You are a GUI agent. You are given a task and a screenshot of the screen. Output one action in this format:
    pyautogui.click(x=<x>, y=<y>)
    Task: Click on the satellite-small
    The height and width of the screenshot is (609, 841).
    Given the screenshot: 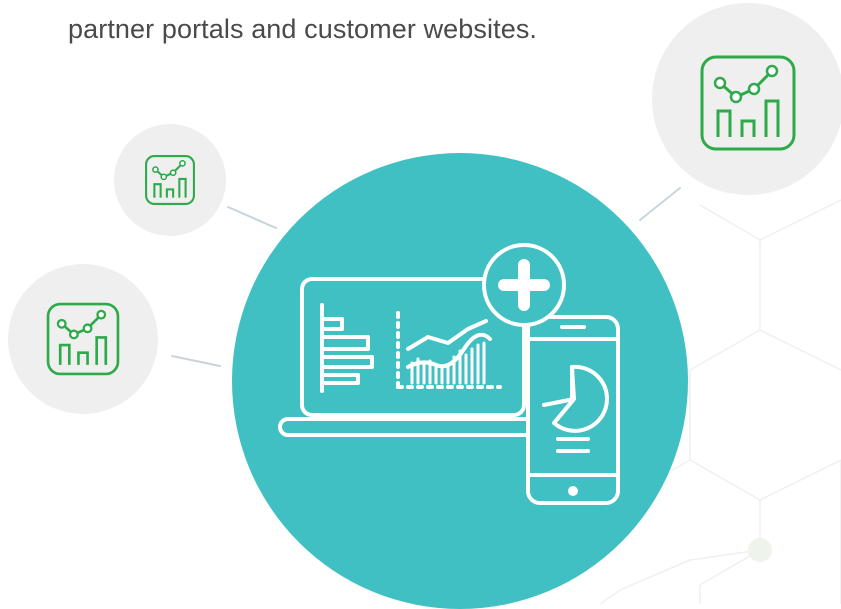 What is the action you would take?
    pyautogui.click(x=170, y=180)
    